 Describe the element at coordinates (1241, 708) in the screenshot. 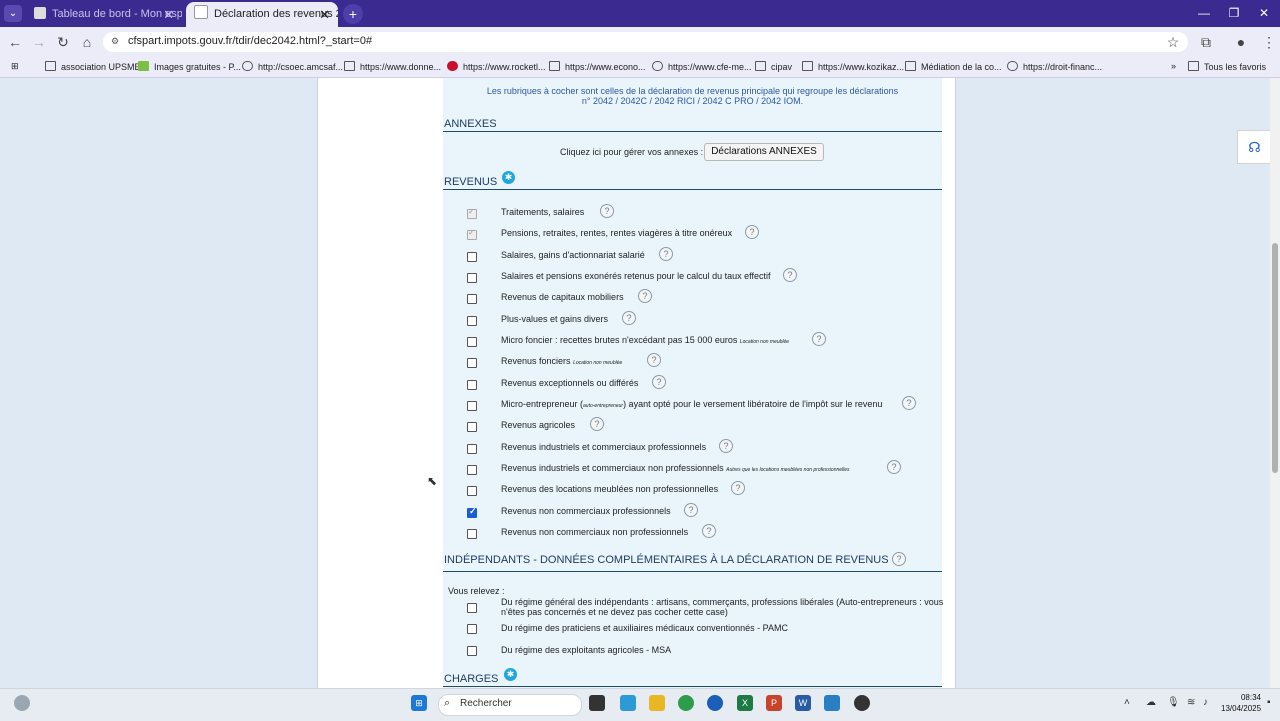

I see `clock-date: 13/04/2025` at that location.